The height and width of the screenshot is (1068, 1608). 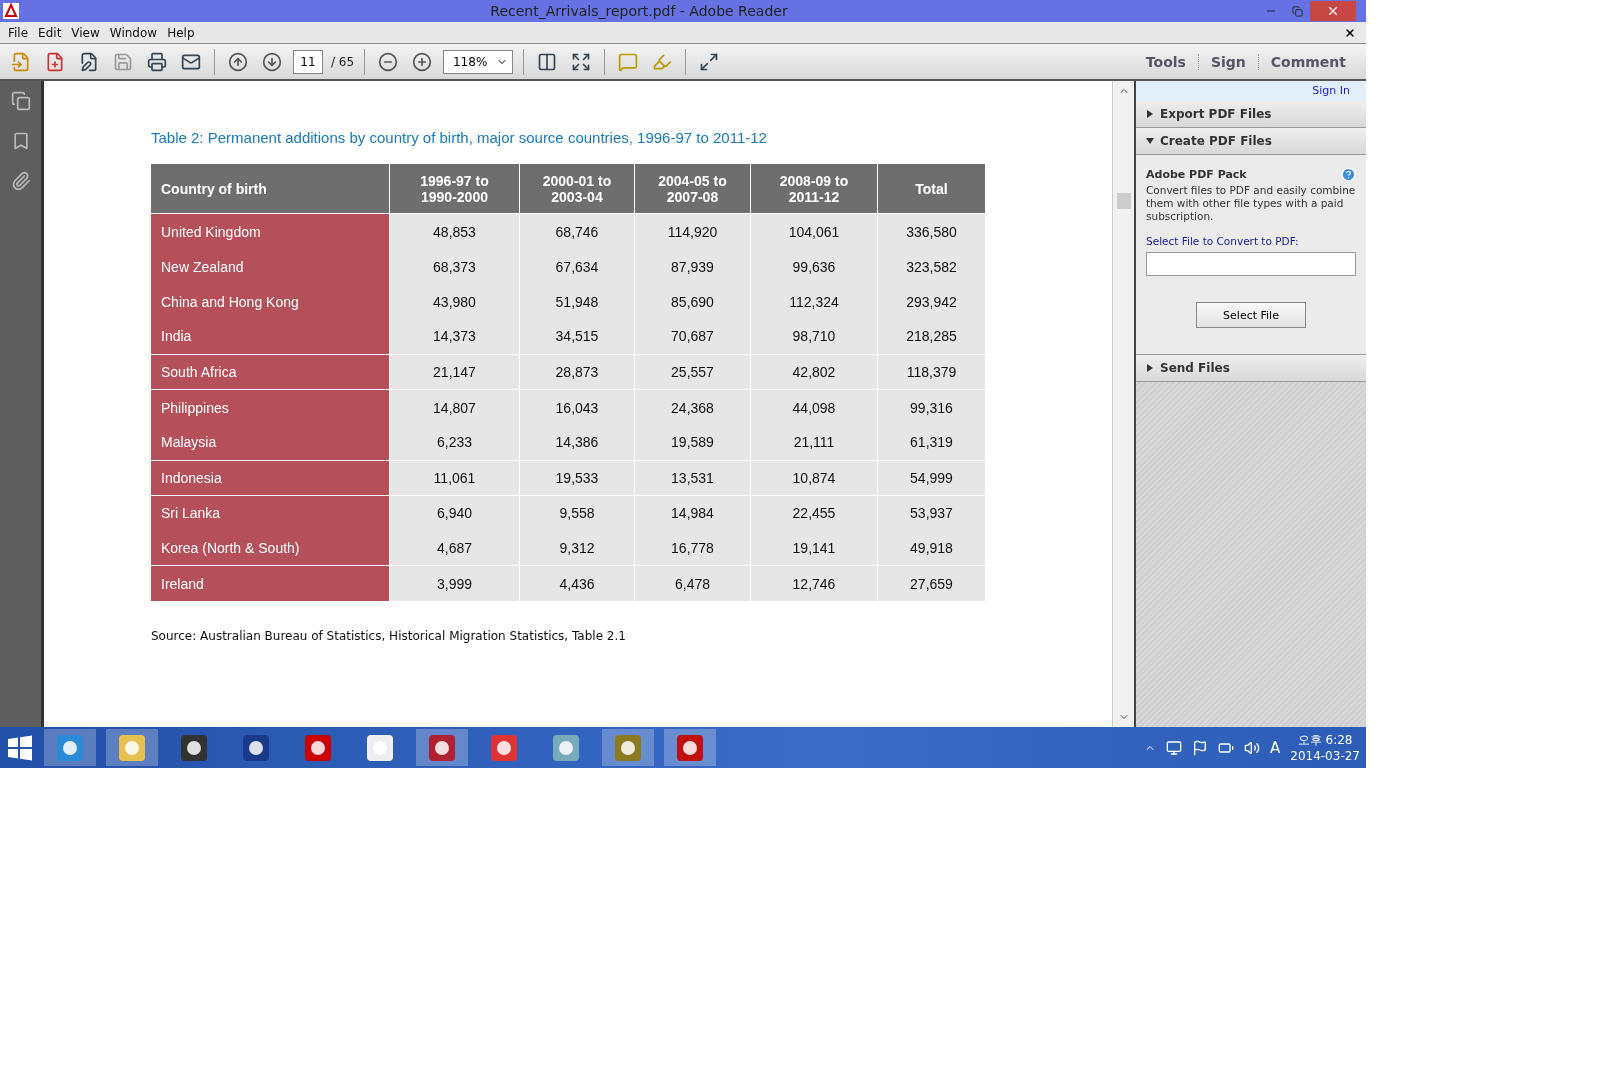 I want to click on menu-item: View, so click(x=88, y=32).